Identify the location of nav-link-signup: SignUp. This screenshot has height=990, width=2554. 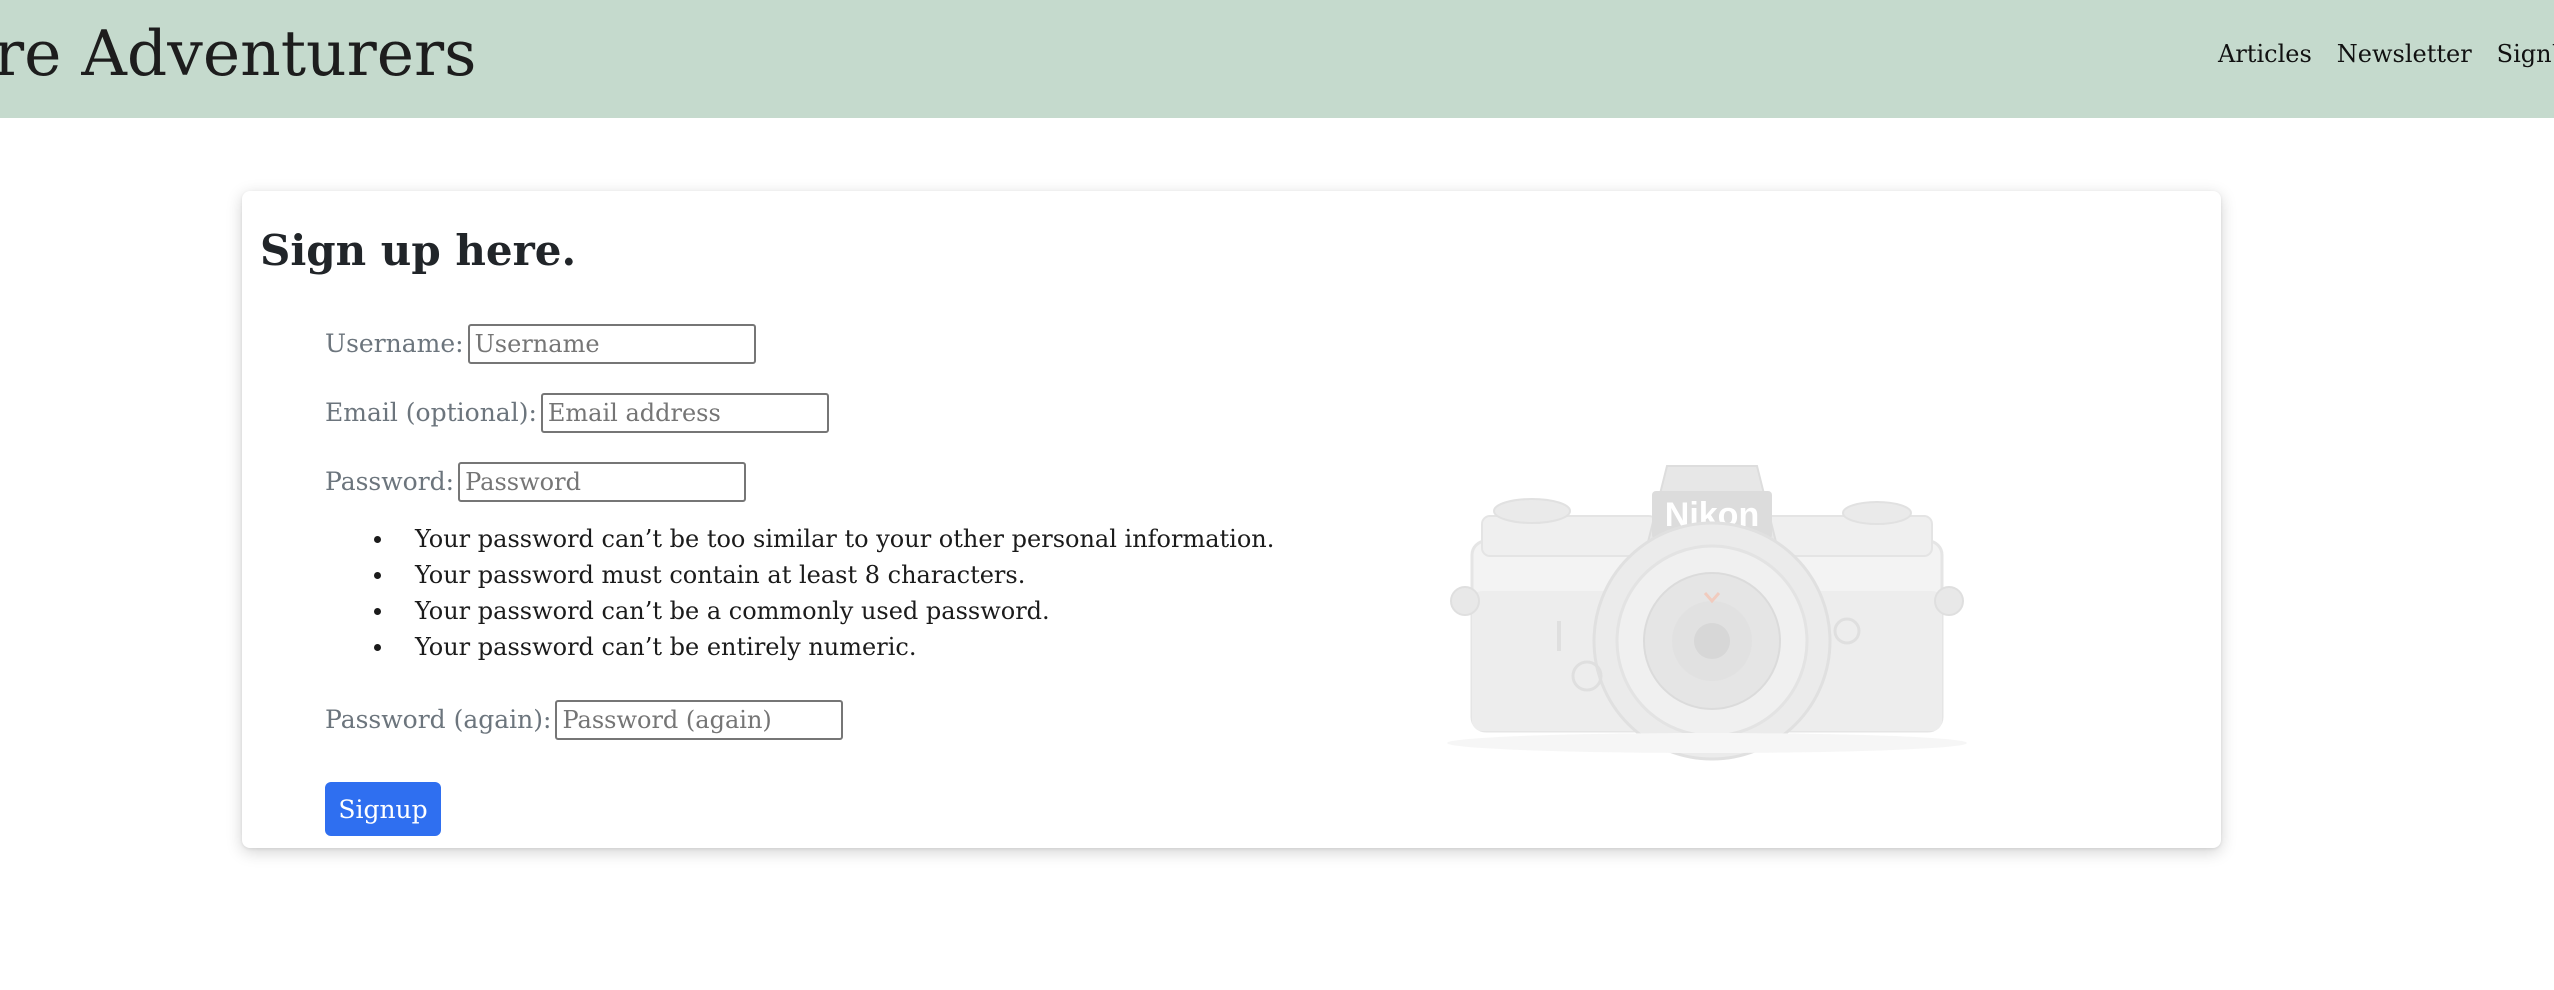
(2525, 54).